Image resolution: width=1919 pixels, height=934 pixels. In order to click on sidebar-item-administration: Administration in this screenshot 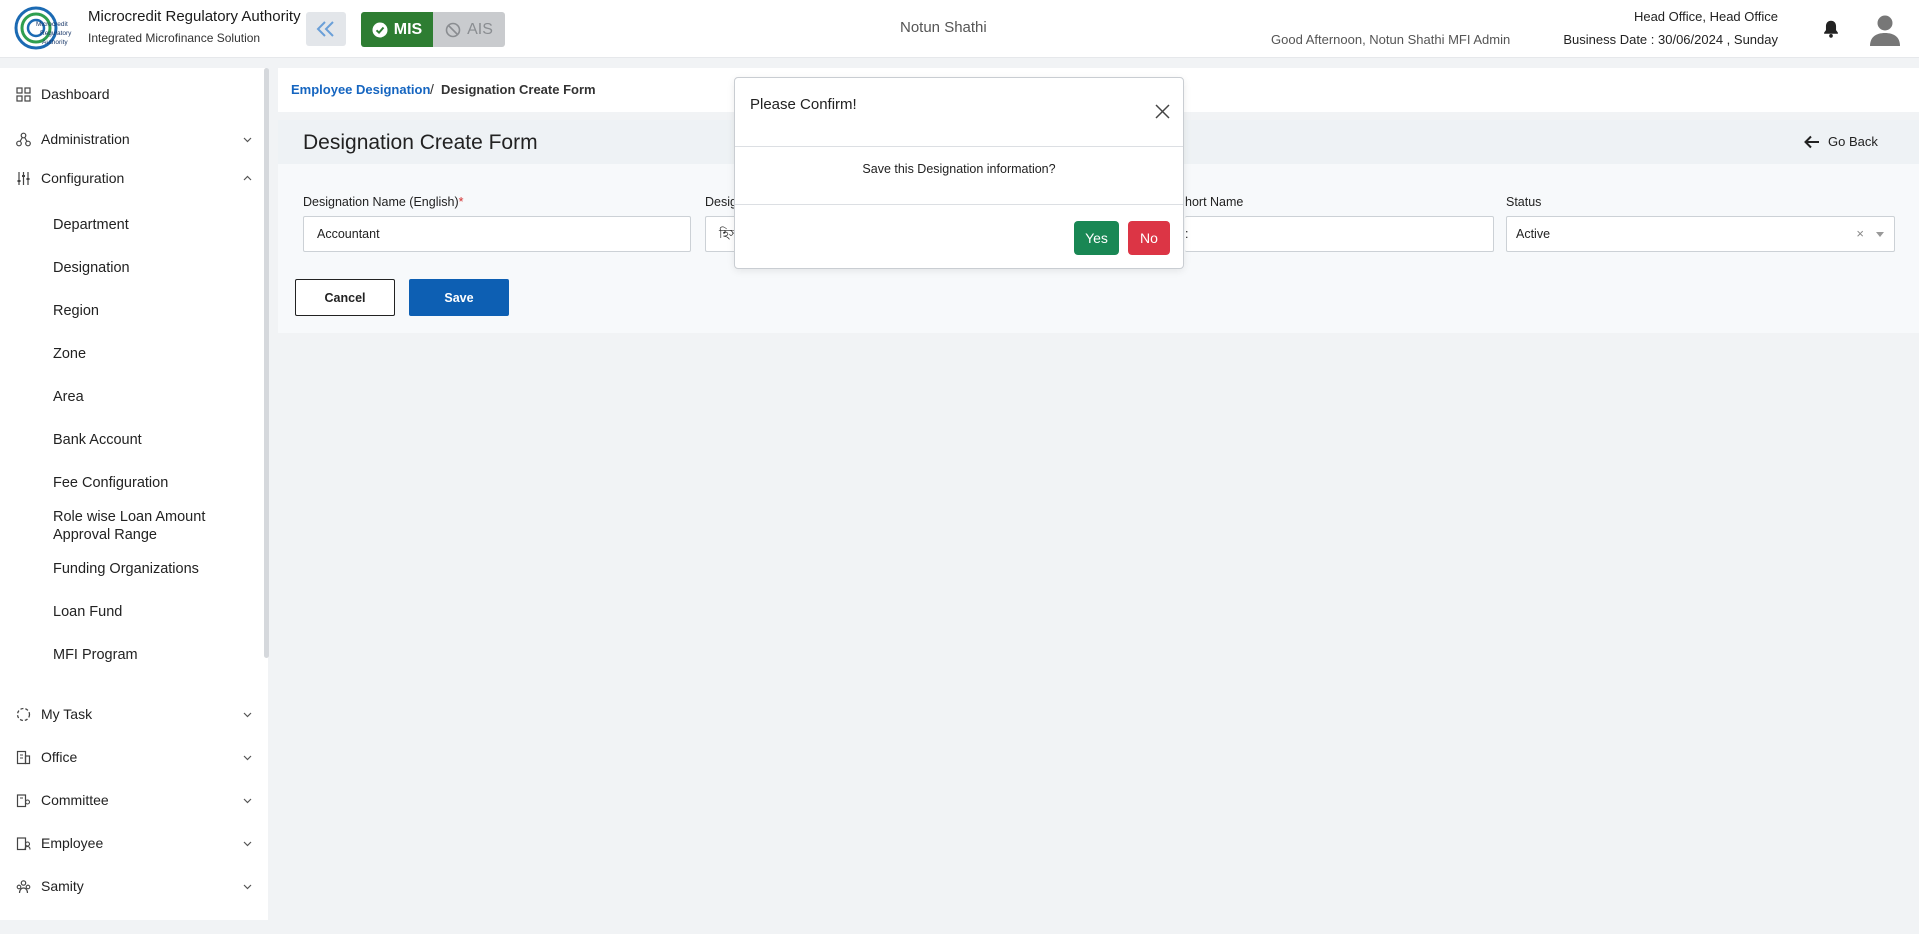, I will do `click(131, 139)`.